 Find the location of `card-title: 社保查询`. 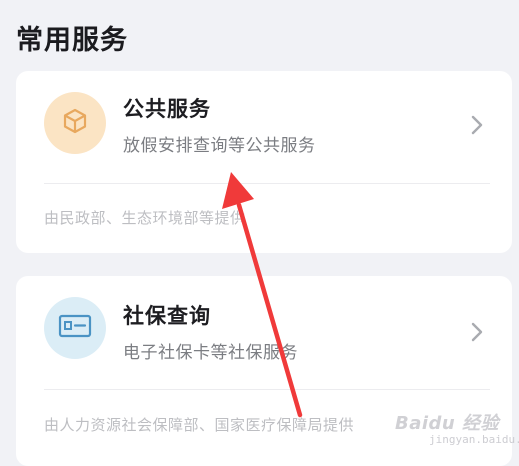

card-title: 社保查询 is located at coordinates (167, 316).